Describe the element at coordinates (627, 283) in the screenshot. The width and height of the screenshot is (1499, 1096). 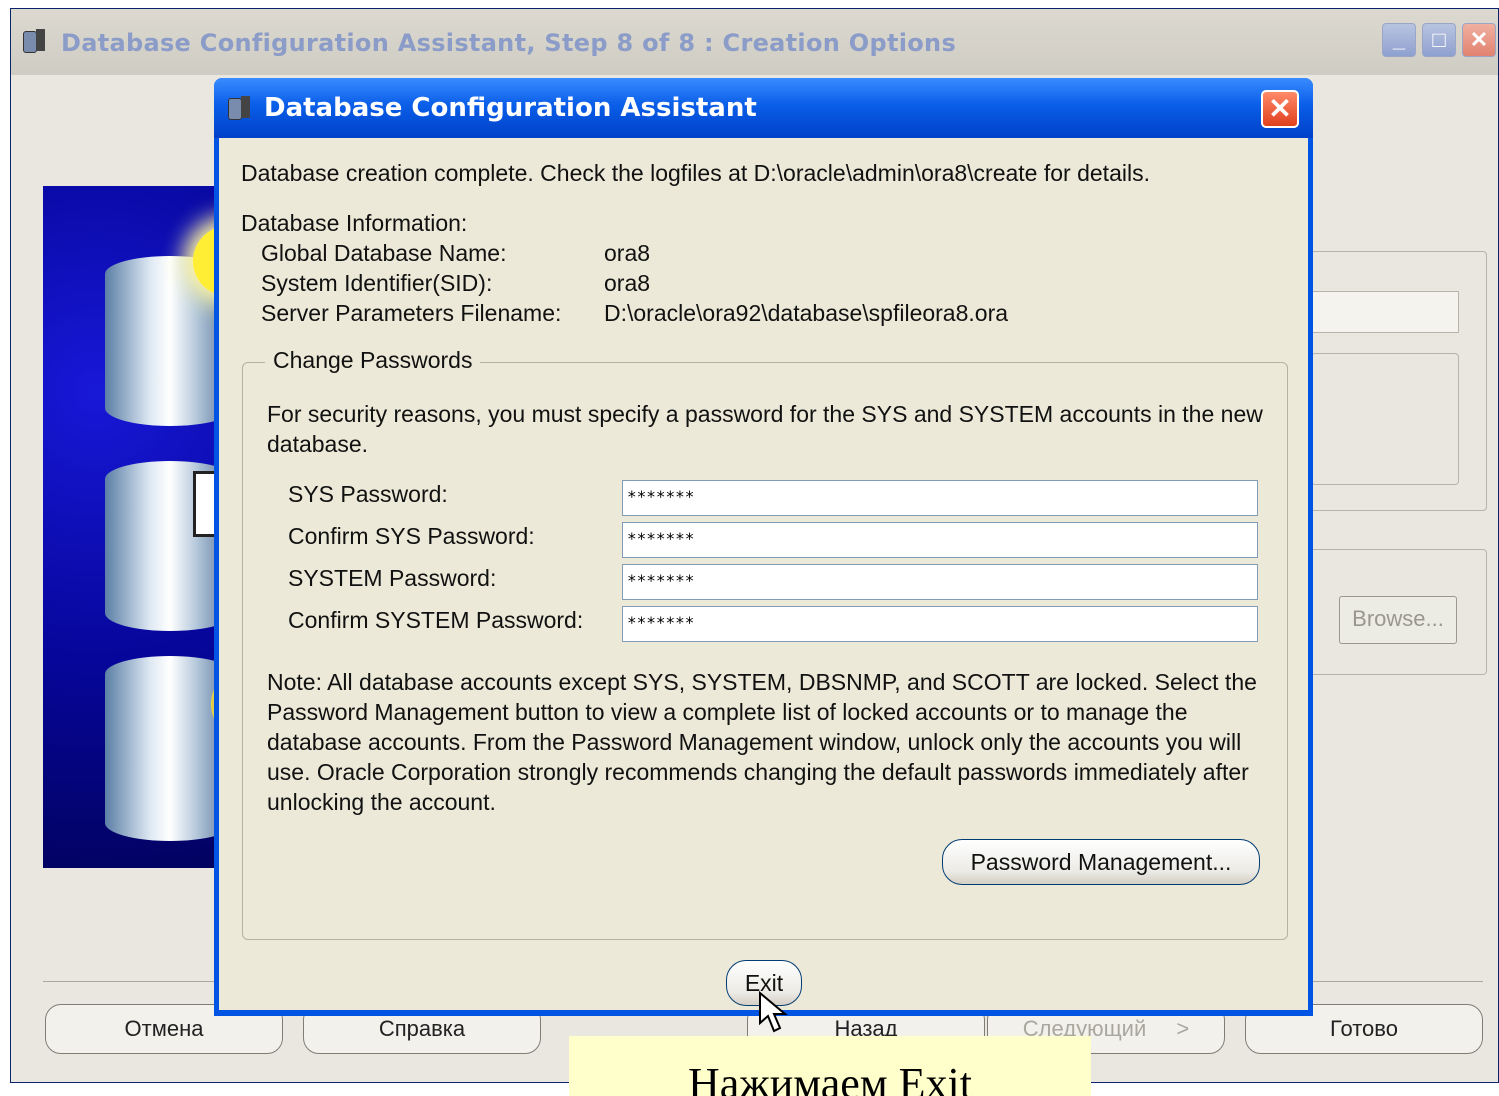
I see `info-value-sid: ora8` at that location.